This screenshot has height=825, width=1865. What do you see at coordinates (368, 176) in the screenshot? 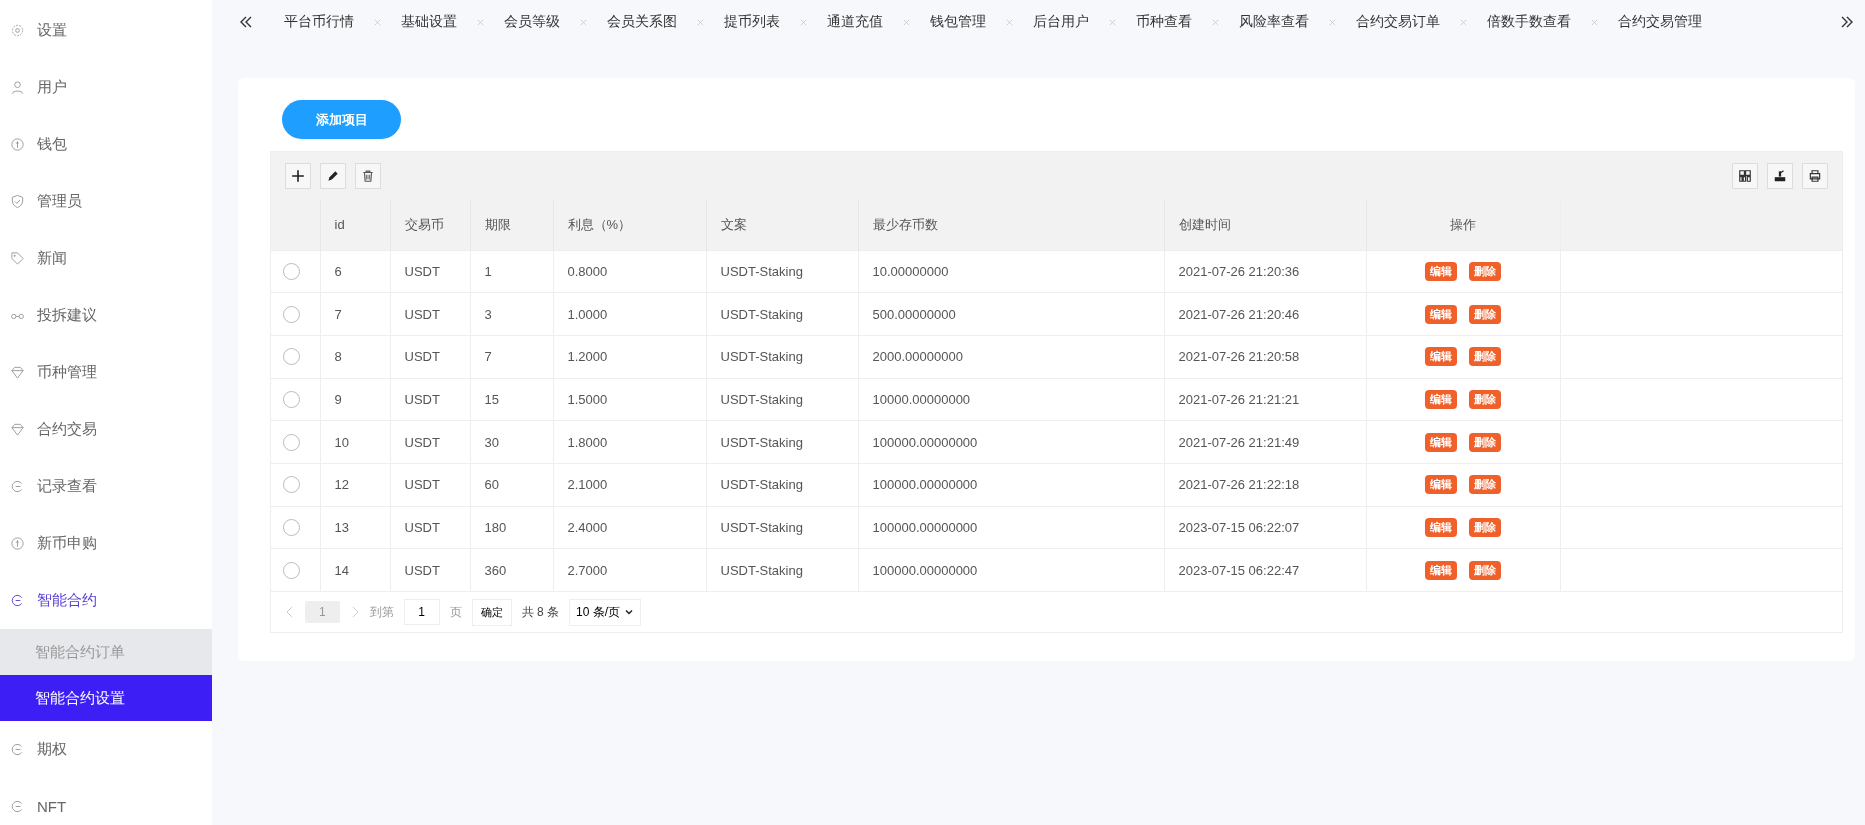
I see `trash-icon` at bounding box center [368, 176].